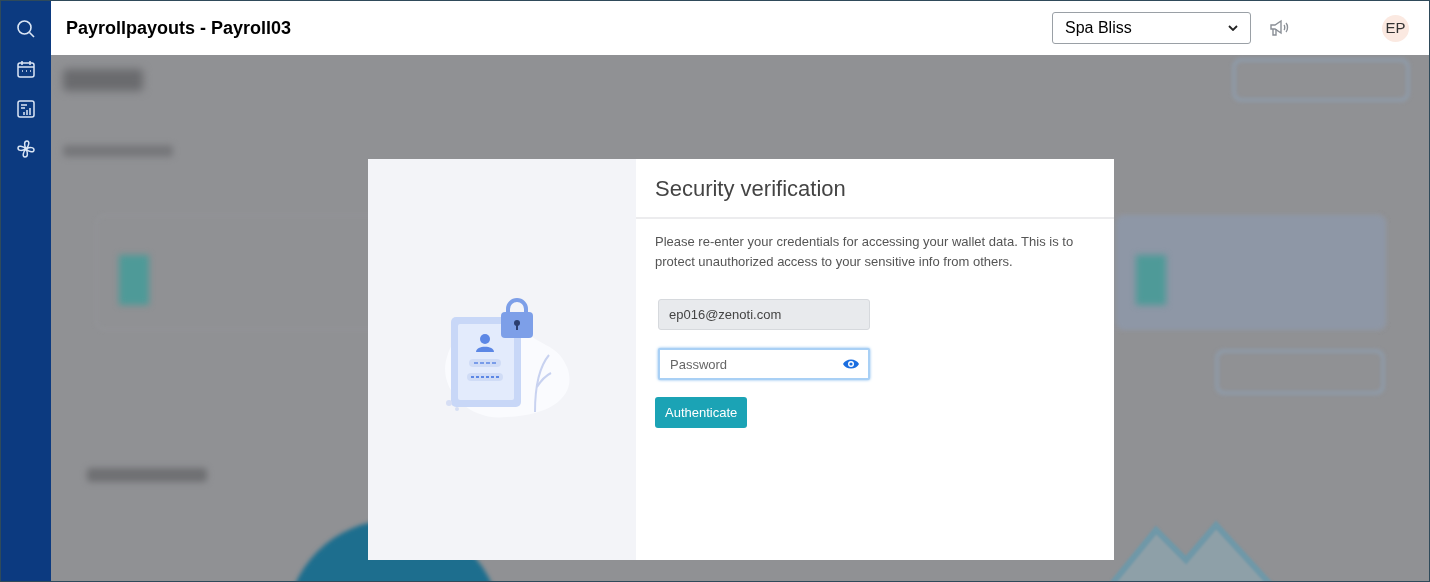  Describe the element at coordinates (1233, 28) in the screenshot. I see `chevron-down-icon` at that location.